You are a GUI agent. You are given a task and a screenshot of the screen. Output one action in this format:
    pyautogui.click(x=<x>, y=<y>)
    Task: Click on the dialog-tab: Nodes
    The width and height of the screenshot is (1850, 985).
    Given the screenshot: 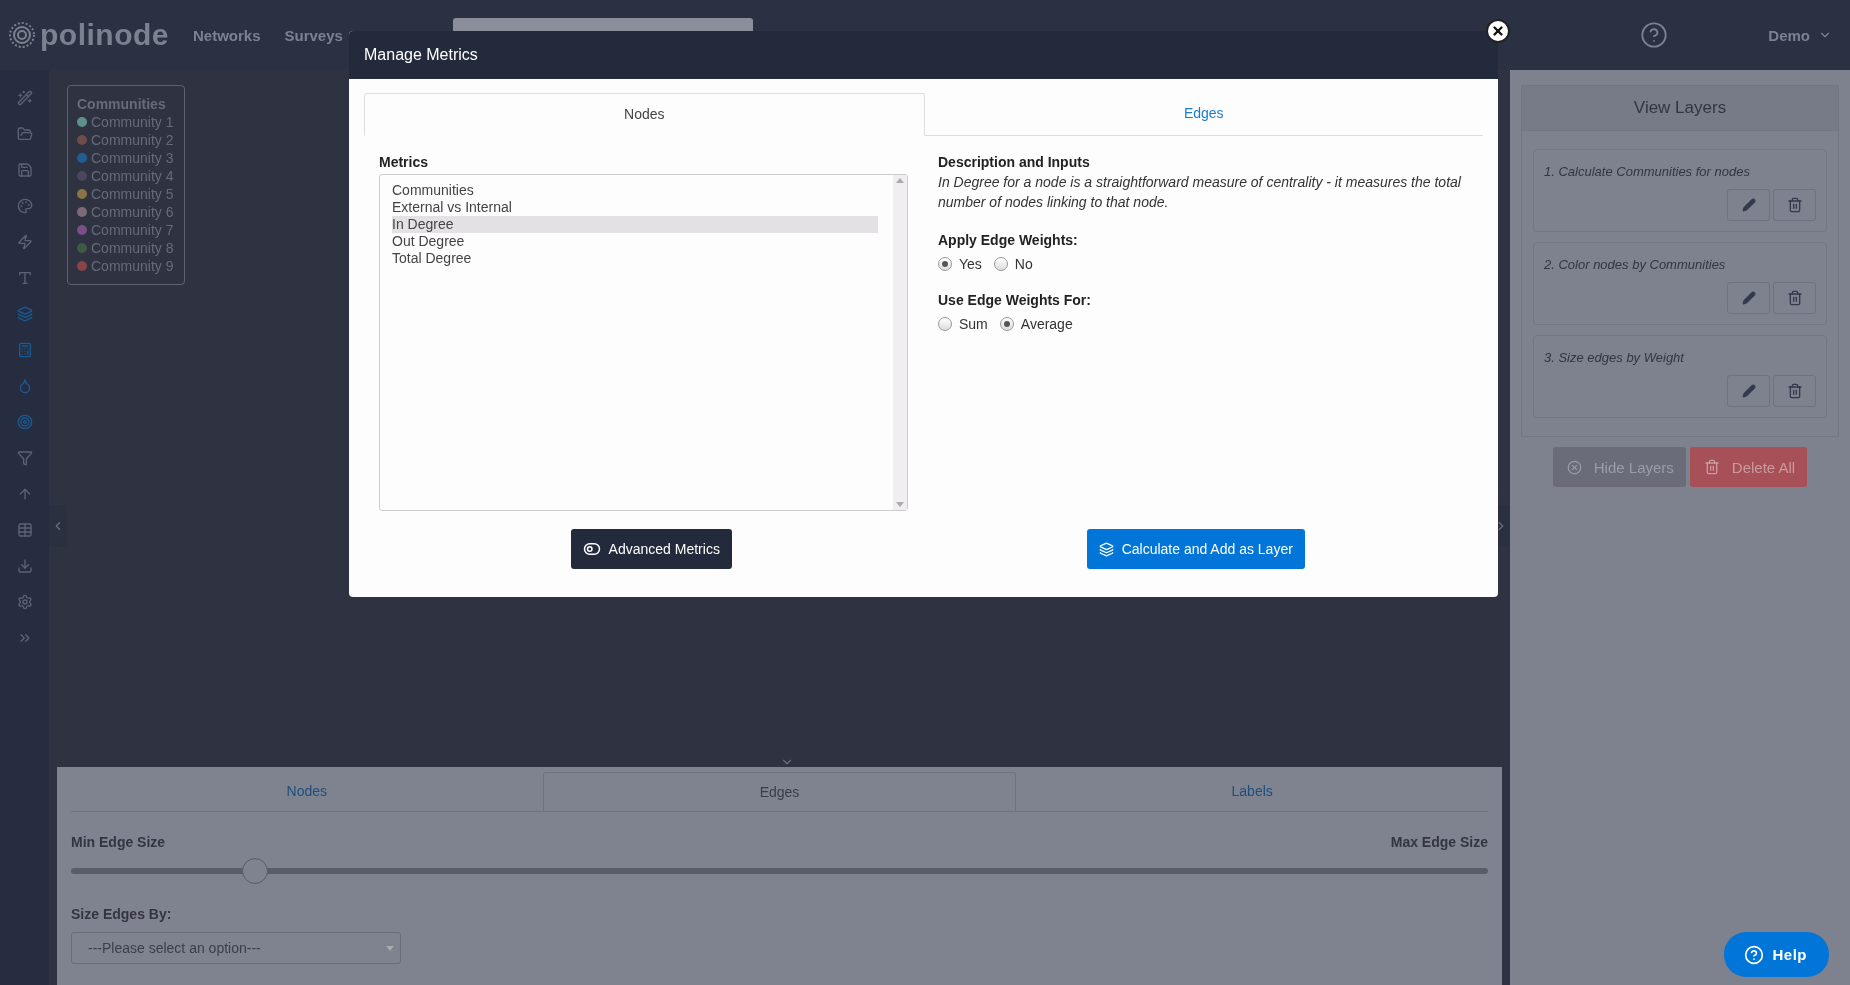 What is the action you would take?
    pyautogui.click(x=644, y=114)
    